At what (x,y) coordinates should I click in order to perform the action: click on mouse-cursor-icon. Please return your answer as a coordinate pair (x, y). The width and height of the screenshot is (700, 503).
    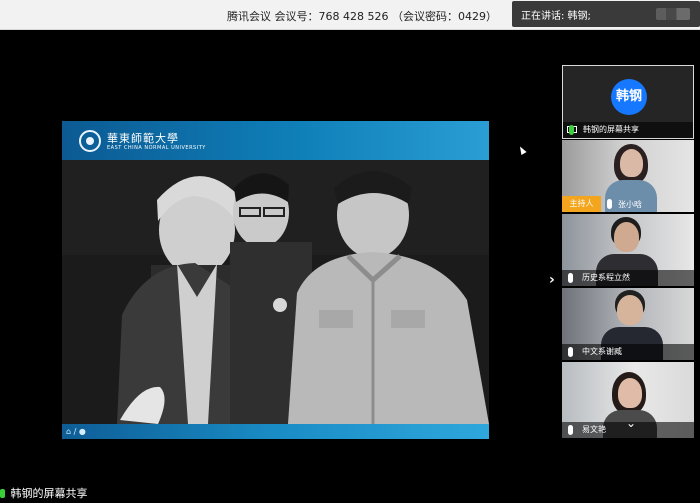
    Looking at the image, I should click on (522, 150).